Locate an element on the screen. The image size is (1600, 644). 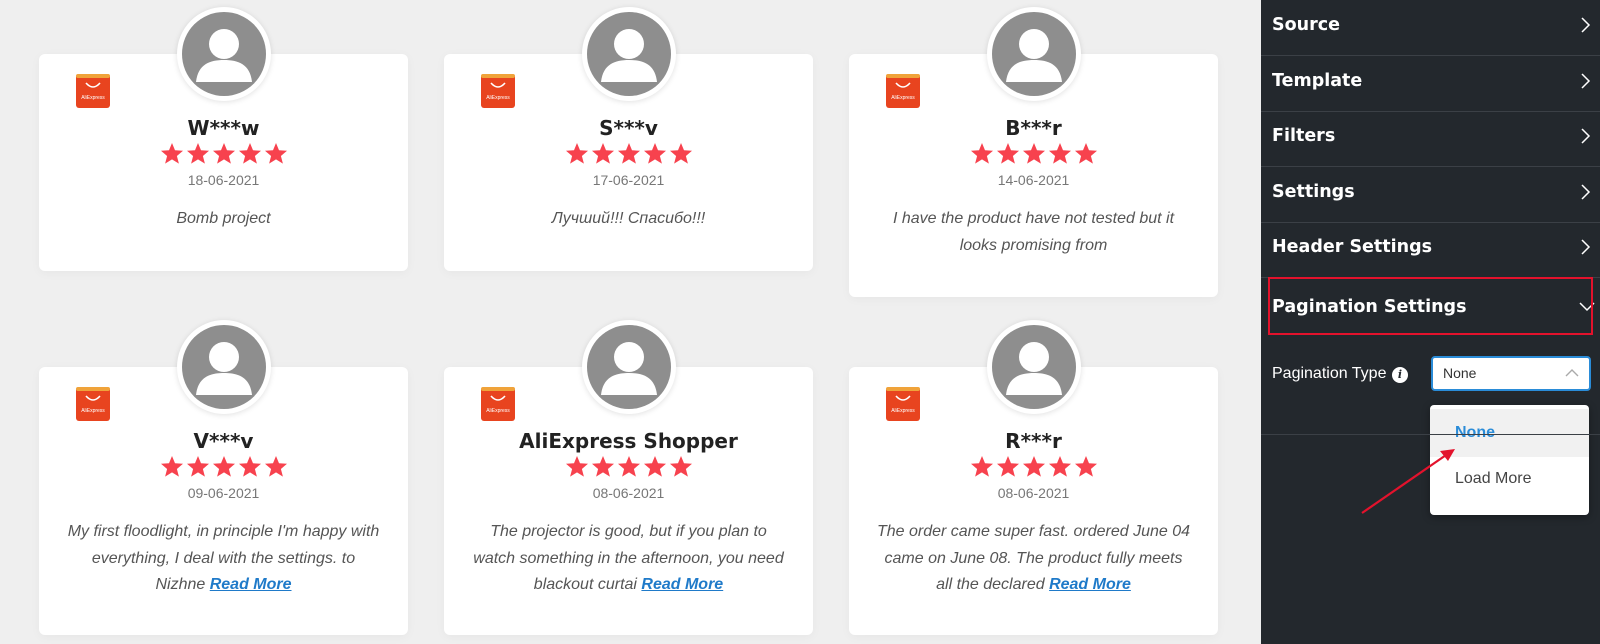
review-text: Bomb project is located at coordinates (223, 219).